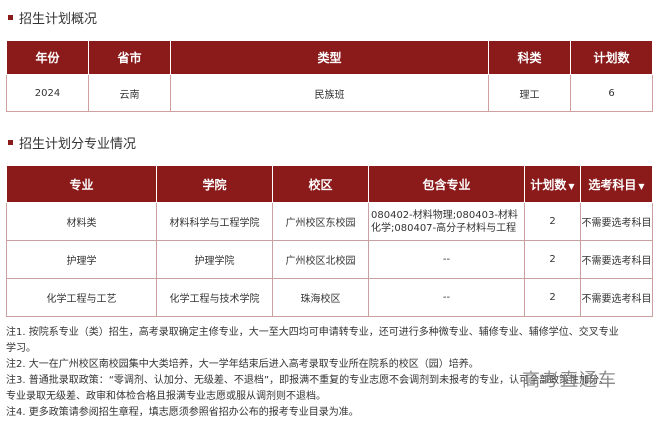 Image resolution: width=658 pixels, height=424 pixels. I want to click on col-header-category: 科类, so click(529, 57).